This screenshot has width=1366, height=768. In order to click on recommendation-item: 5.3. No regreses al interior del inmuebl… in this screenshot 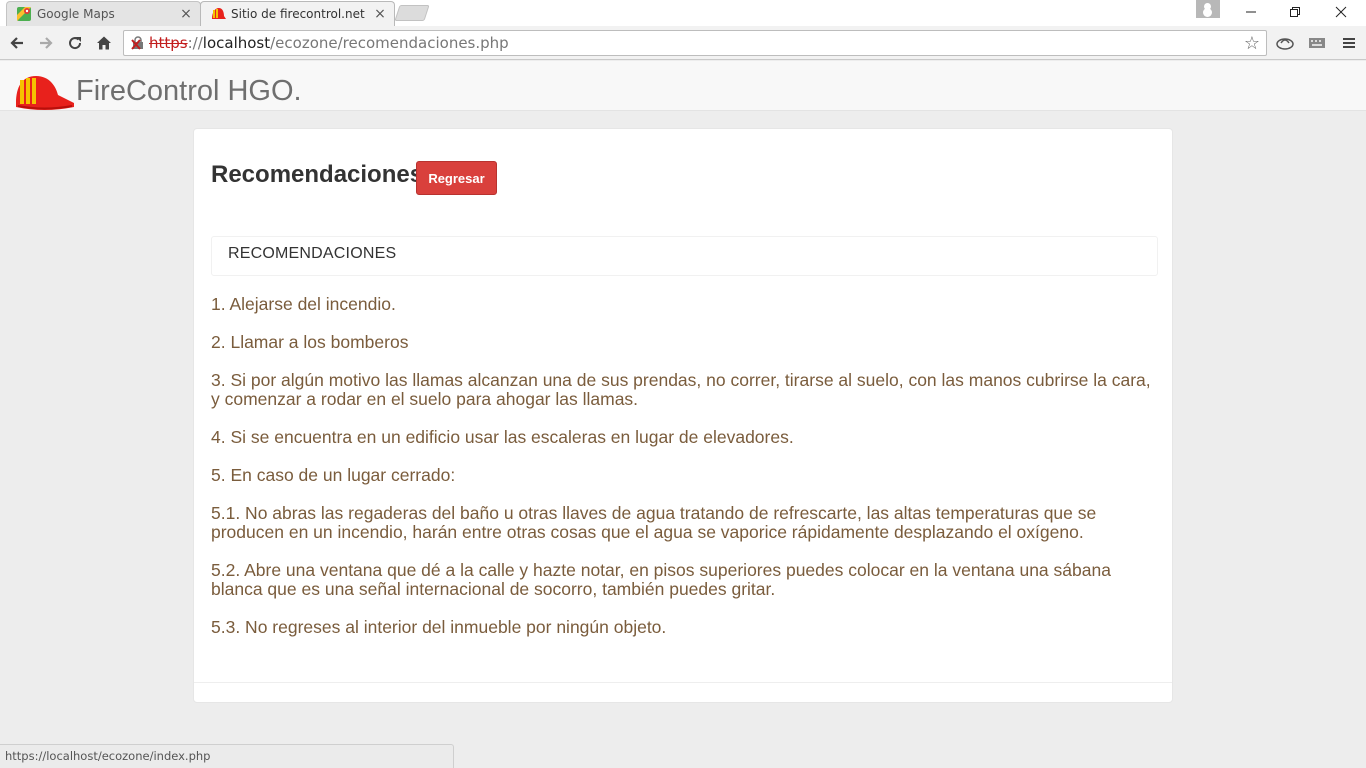, I will do `click(439, 627)`.